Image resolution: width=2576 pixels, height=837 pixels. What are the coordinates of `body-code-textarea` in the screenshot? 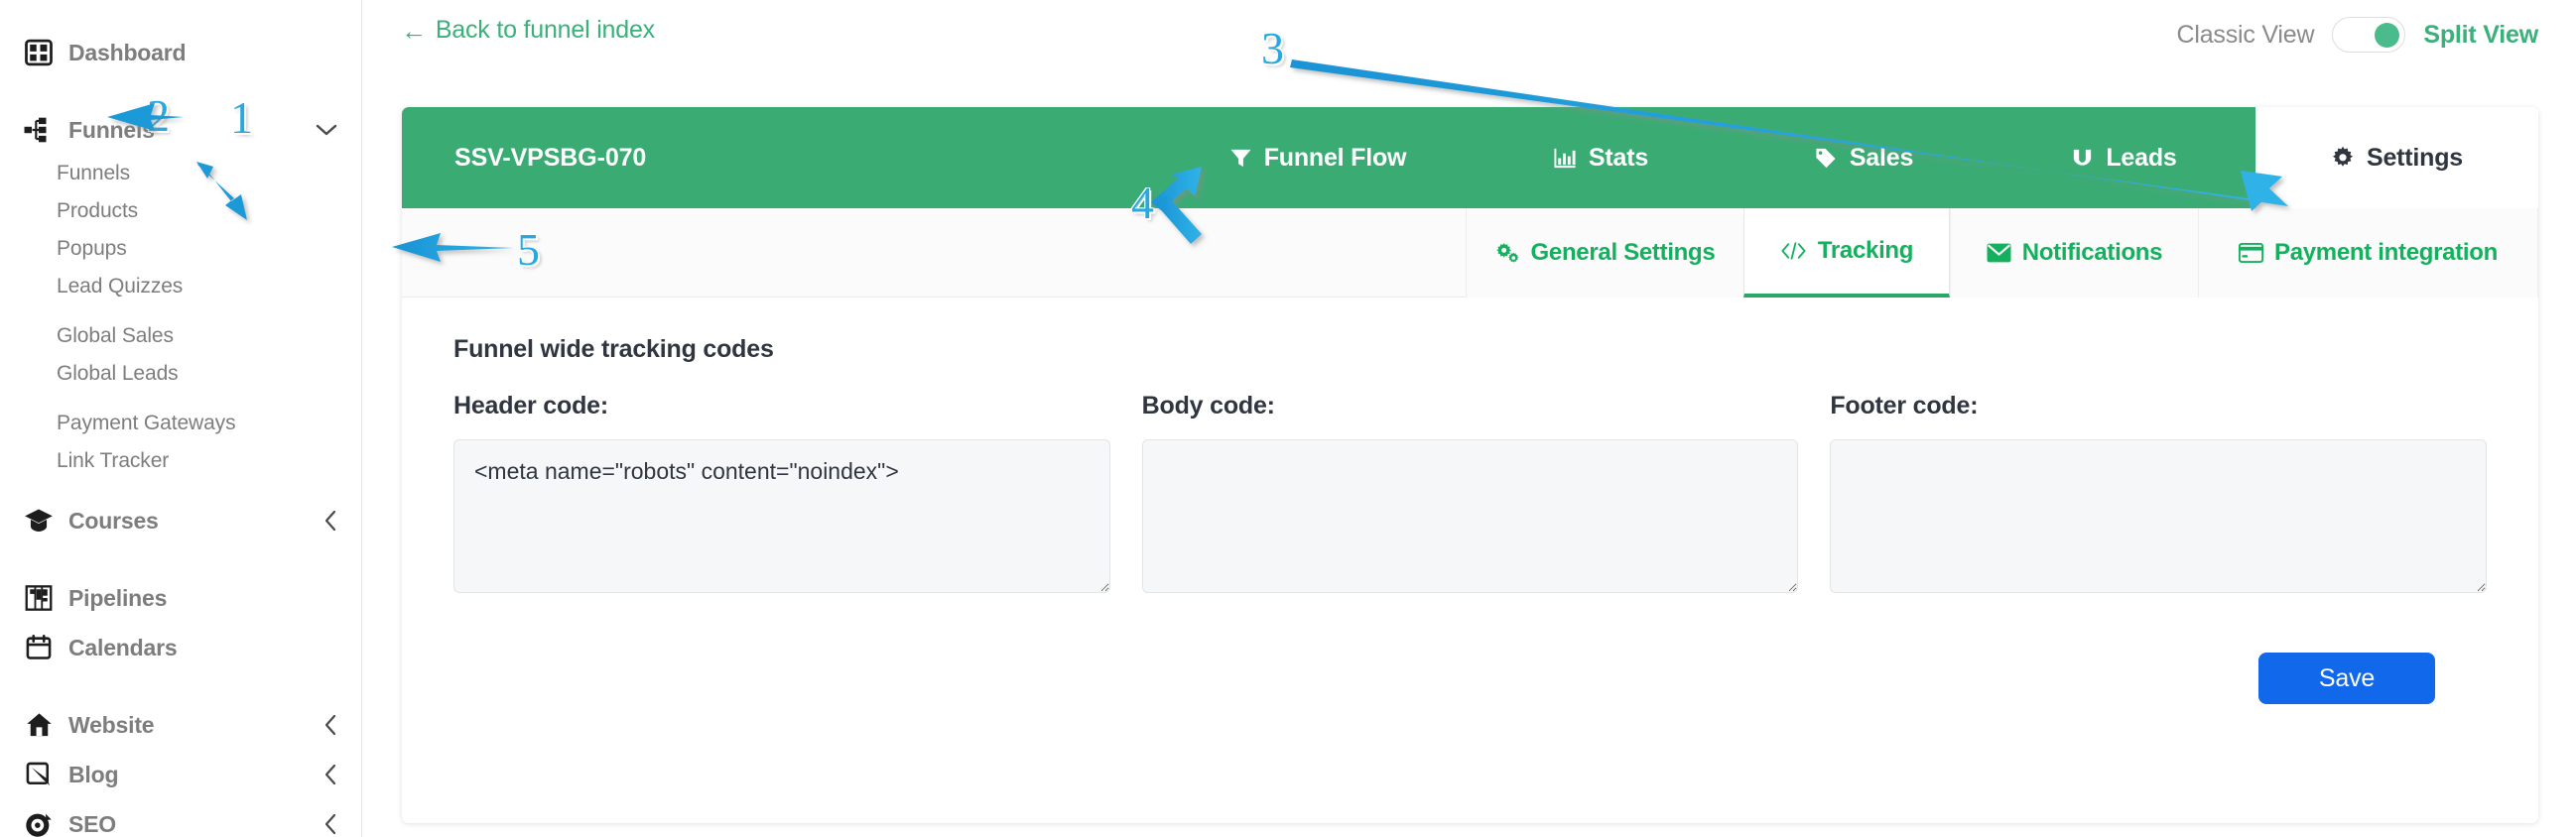 It's located at (1470, 516).